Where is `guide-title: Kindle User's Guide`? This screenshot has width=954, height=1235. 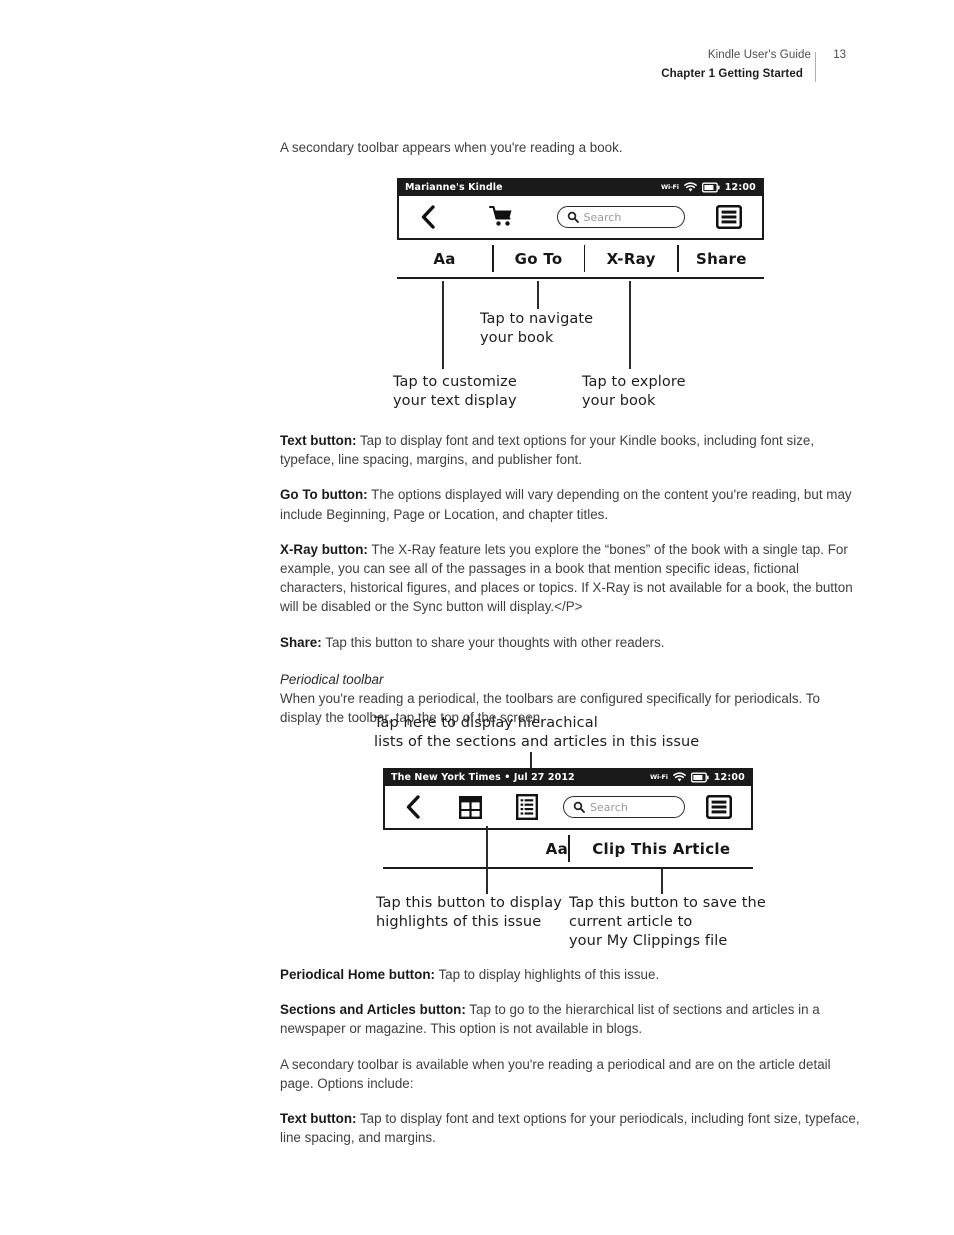 guide-title: Kindle User's Guide is located at coordinates (759, 55).